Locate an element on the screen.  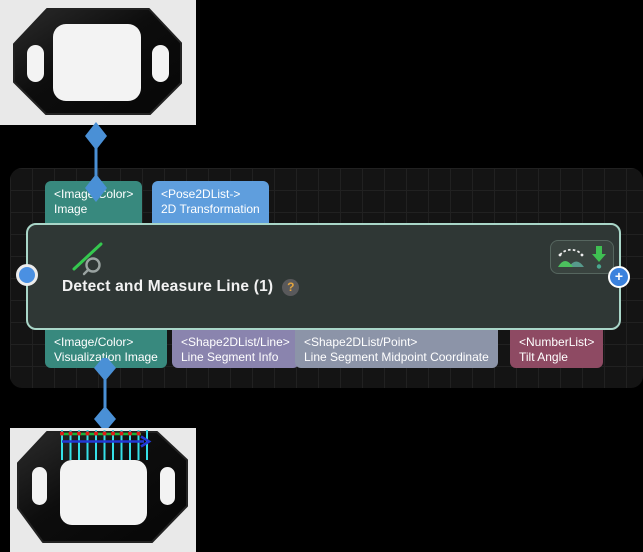
port-type-label: <Shape2DList/Line> is located at coordinates (235, 342).